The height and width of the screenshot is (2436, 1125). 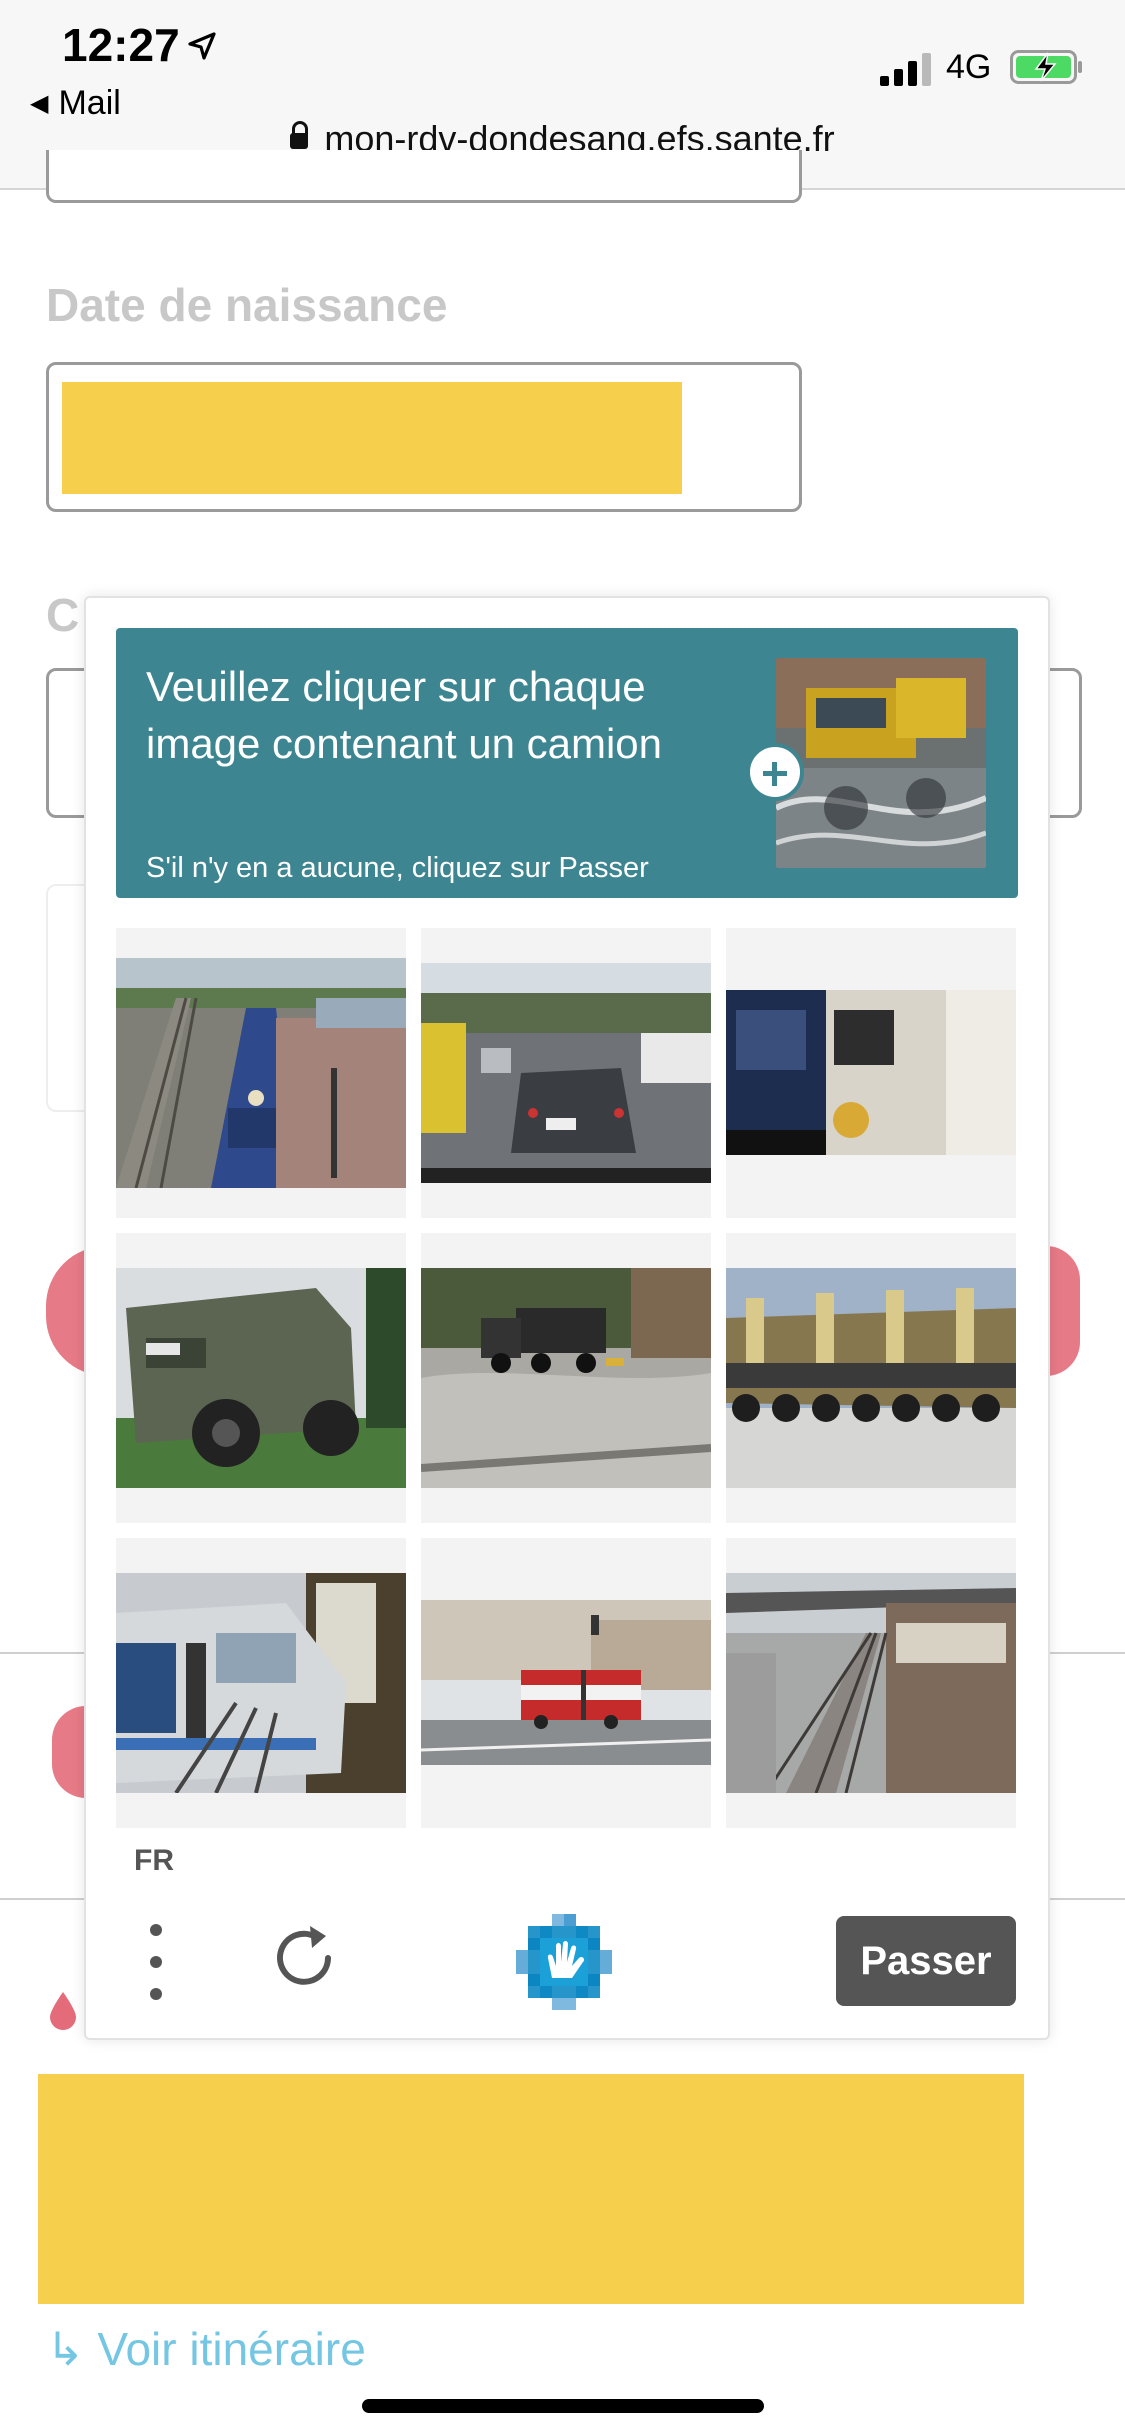 What do you see at coordinates (397, 868) in the screenshot?
I see `captcha-hint: S'il n'y en a aucune, cliquez sur Passer` at bounding box center [397, 868].